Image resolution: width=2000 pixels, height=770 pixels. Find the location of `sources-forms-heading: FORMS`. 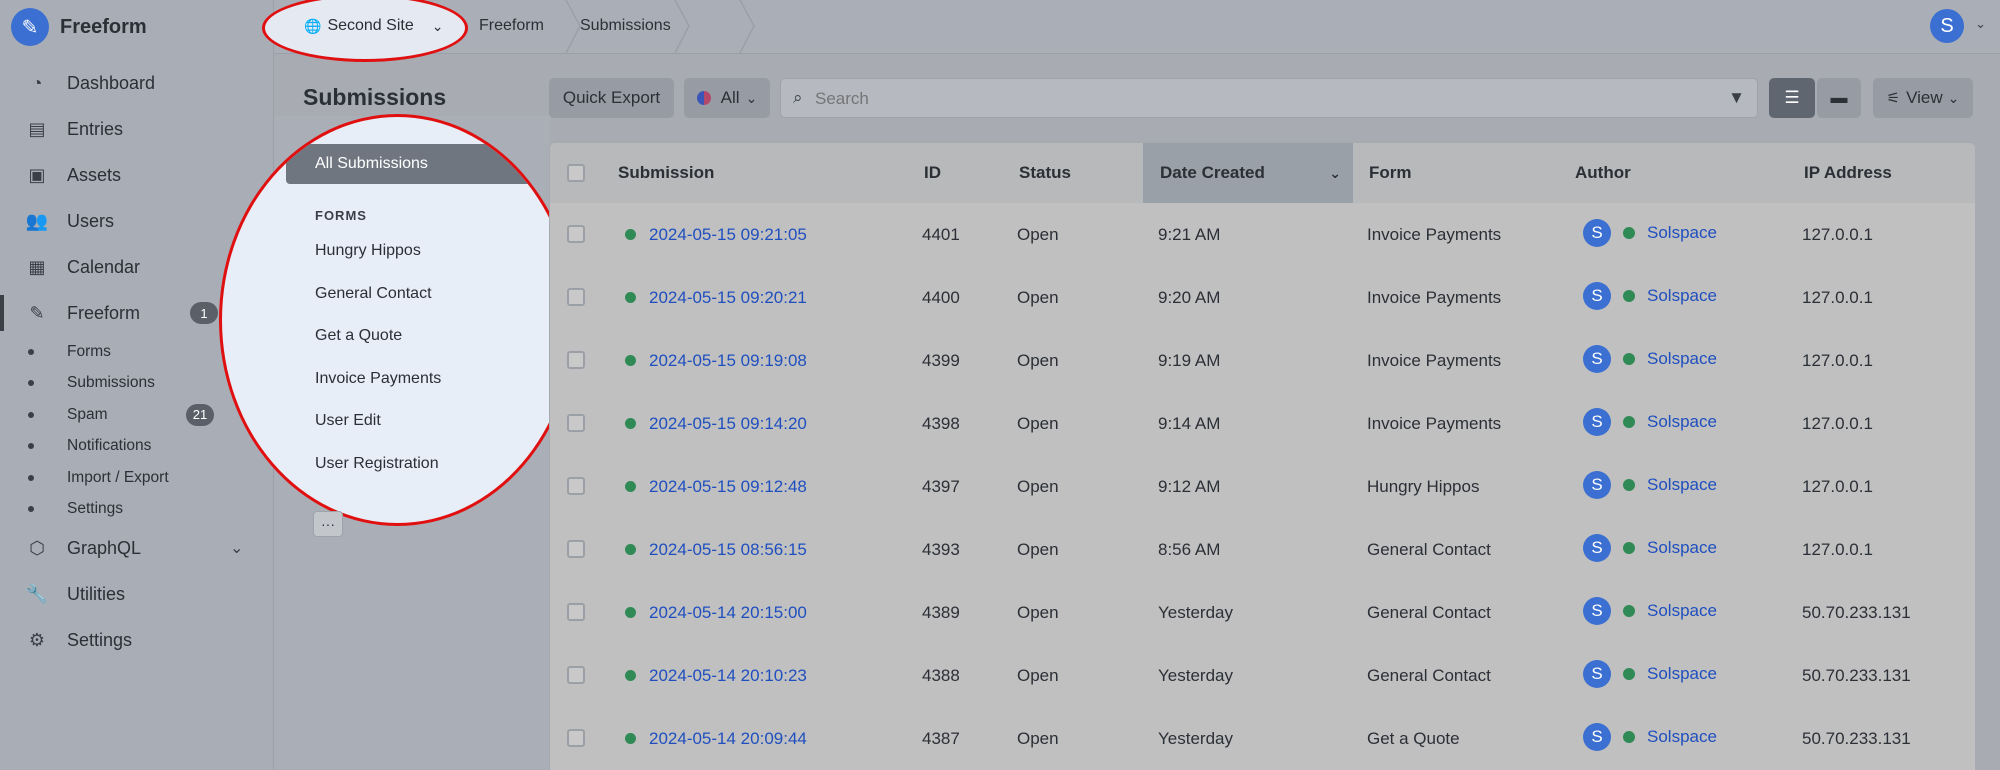

sources-forms-heading: FORMS is located at coordinates (341, 215).